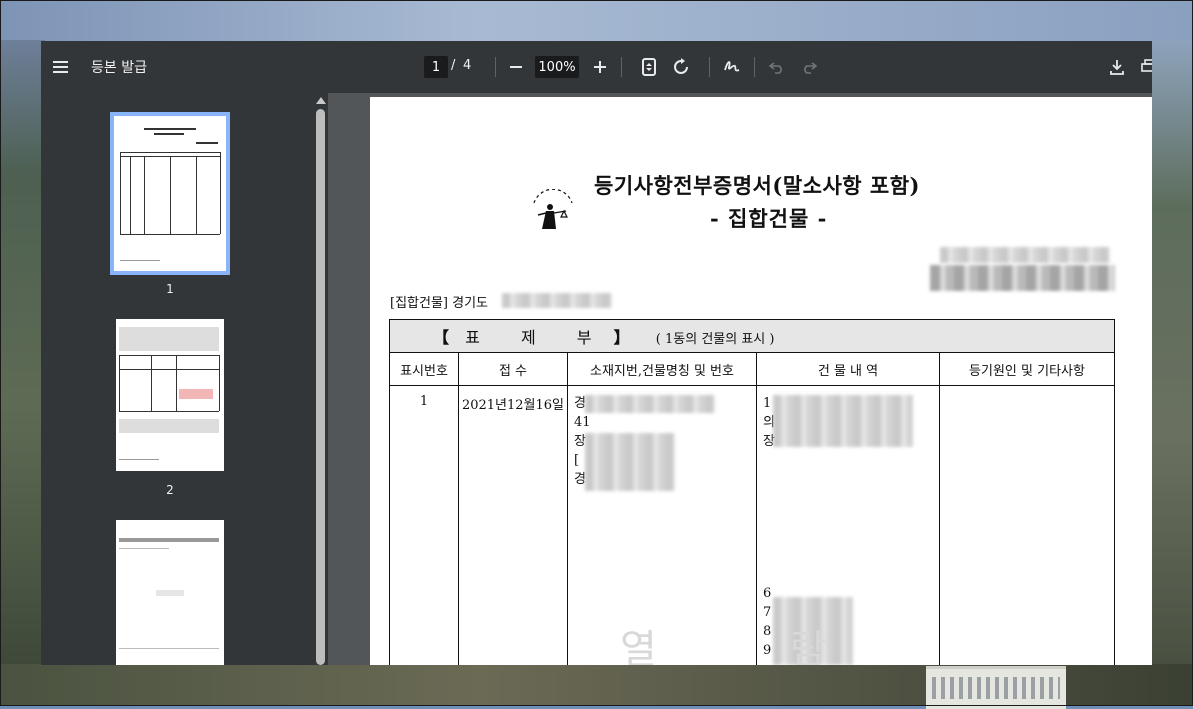 The width and height of the screenshot is (1193, 709). I want to click on section-header: 【 표 제 부 】 ( 1동의 건물의 표시 ), so click(752, 336).